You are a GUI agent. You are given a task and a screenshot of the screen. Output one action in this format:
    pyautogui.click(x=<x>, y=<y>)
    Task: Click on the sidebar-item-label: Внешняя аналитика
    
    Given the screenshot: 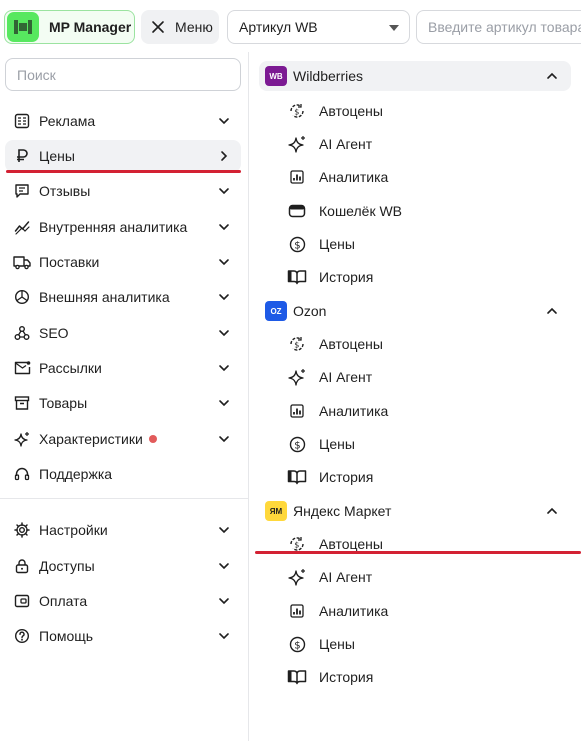 What is the action you would take?
    pyautogui.click(x=104, y=297)
    